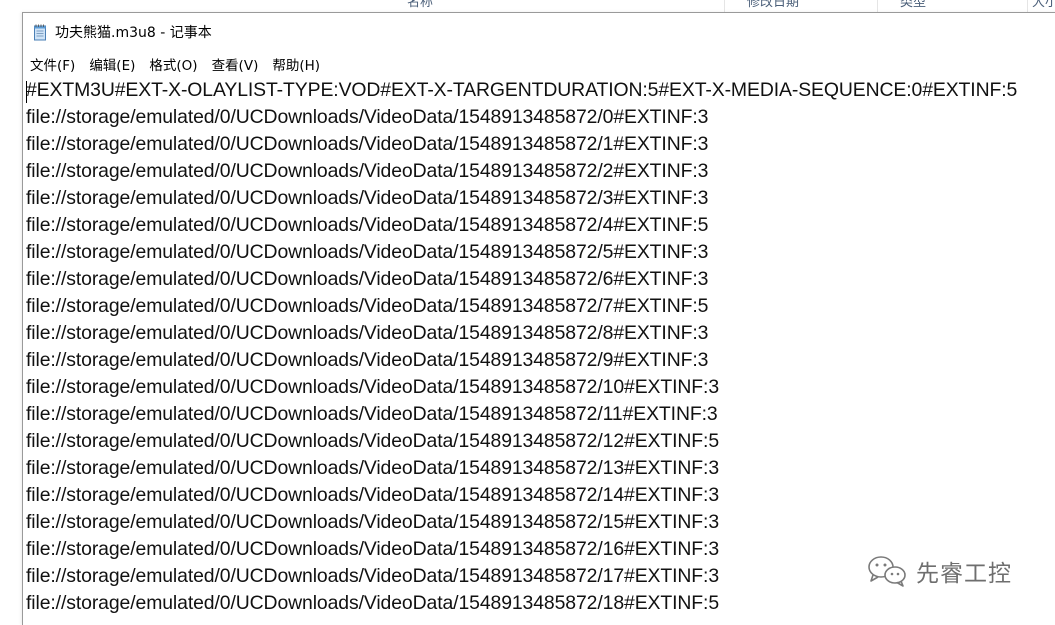 Image resolution: width=1055 pixels, height=625 pixels. I want to click on menu-edit: 编辑(E), so click(112, 64).